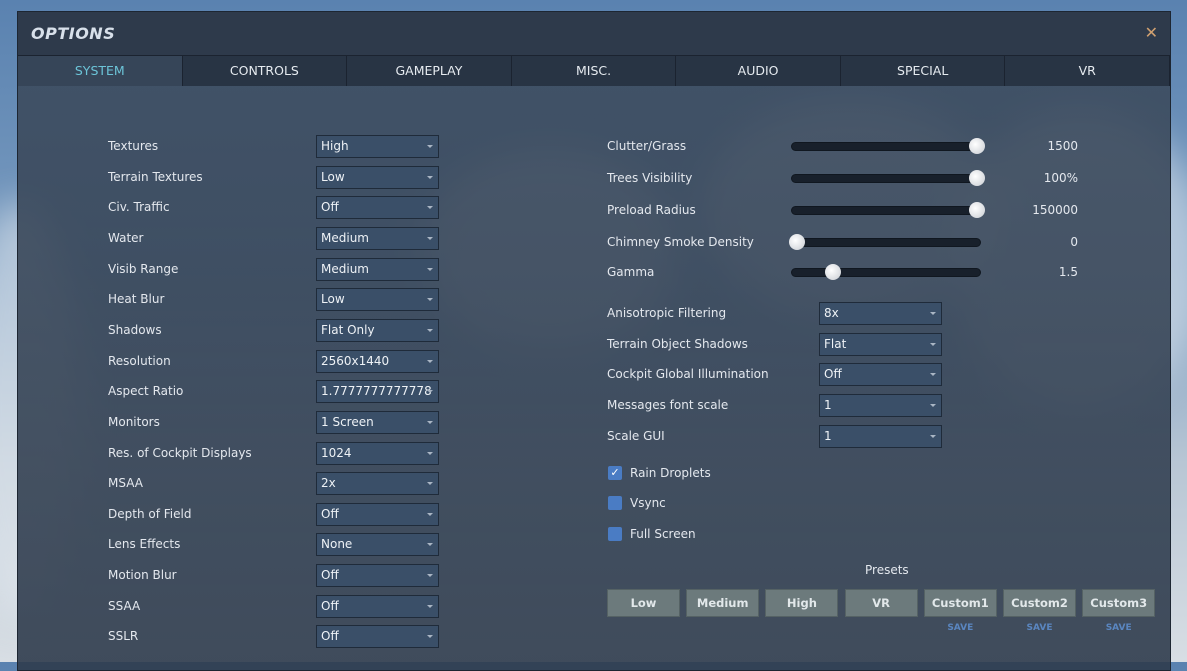  I want to click on dropdown-resolution: 2560x1440, so click(377, 361).